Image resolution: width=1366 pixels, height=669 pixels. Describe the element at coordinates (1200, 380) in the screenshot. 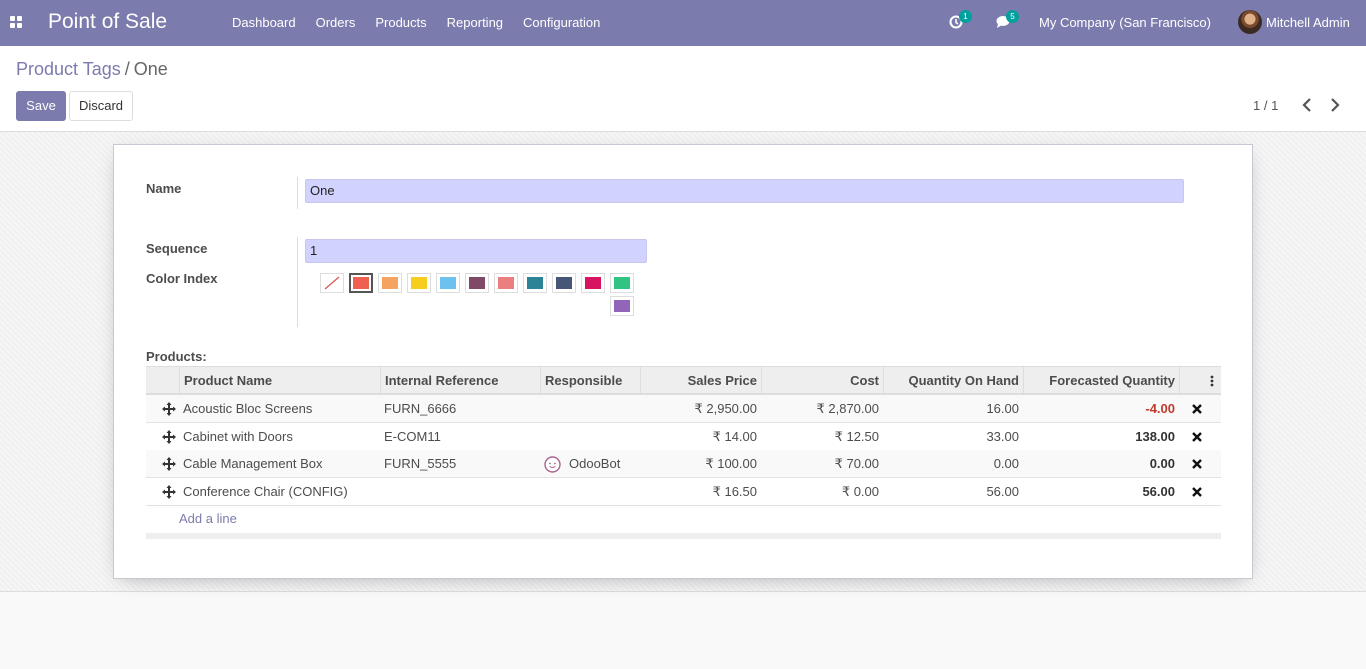

I see `column-options` at that location.